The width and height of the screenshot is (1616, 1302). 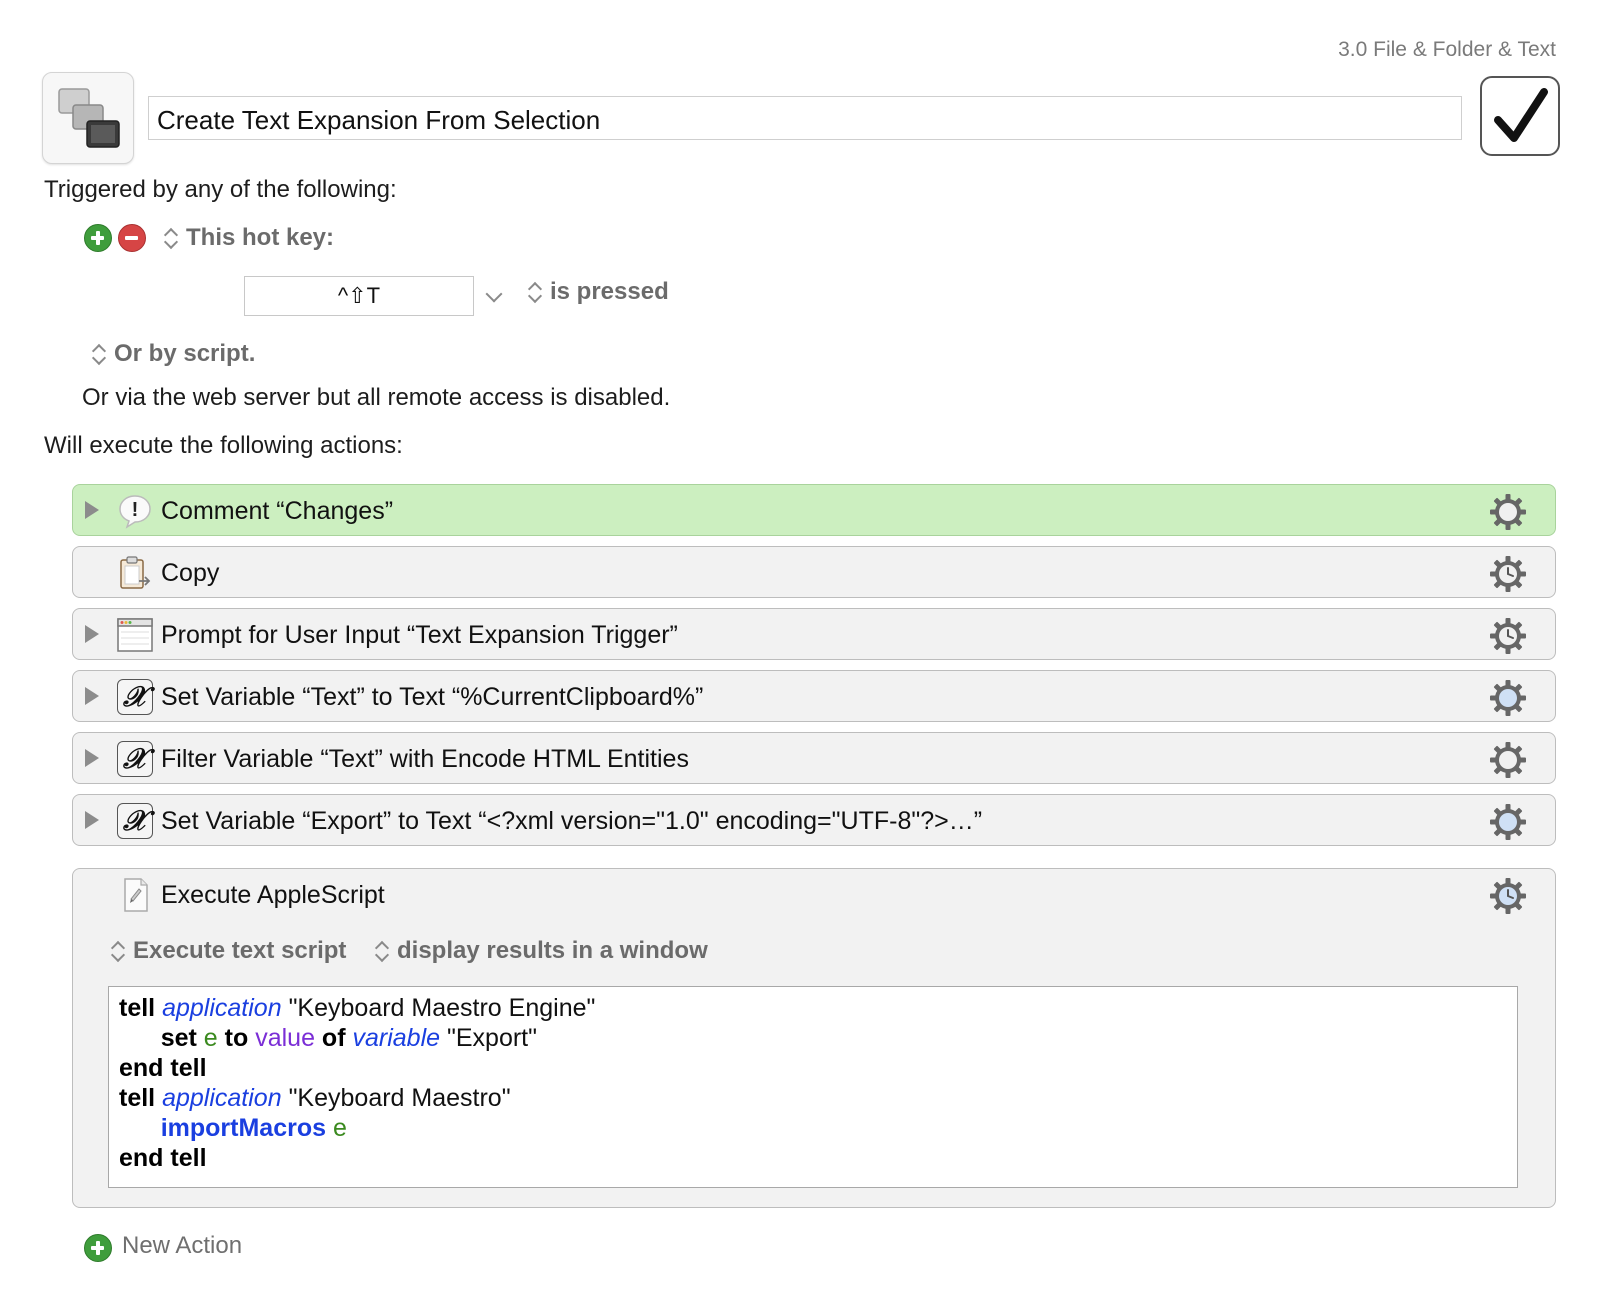 What do you see at coordinates (552, 950) in the screenshot?
I see `script-result-label: display results in a window` at bounding box center [552, 950].